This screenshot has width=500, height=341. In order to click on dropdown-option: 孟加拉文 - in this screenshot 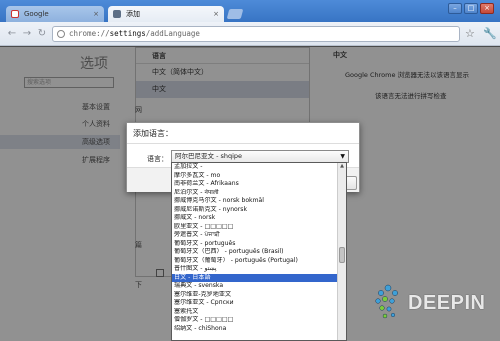, I will do `click(255, 167)`.